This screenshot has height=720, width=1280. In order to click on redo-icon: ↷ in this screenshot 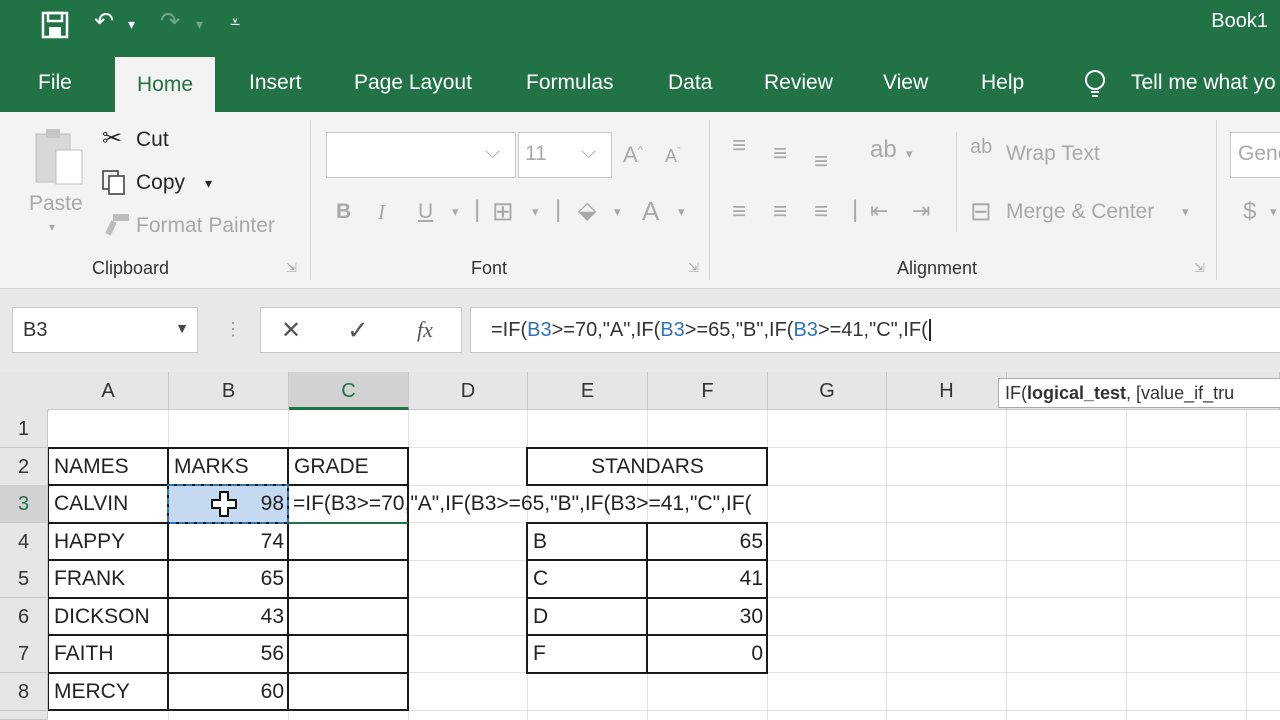, I will do `click(170, 22)`.